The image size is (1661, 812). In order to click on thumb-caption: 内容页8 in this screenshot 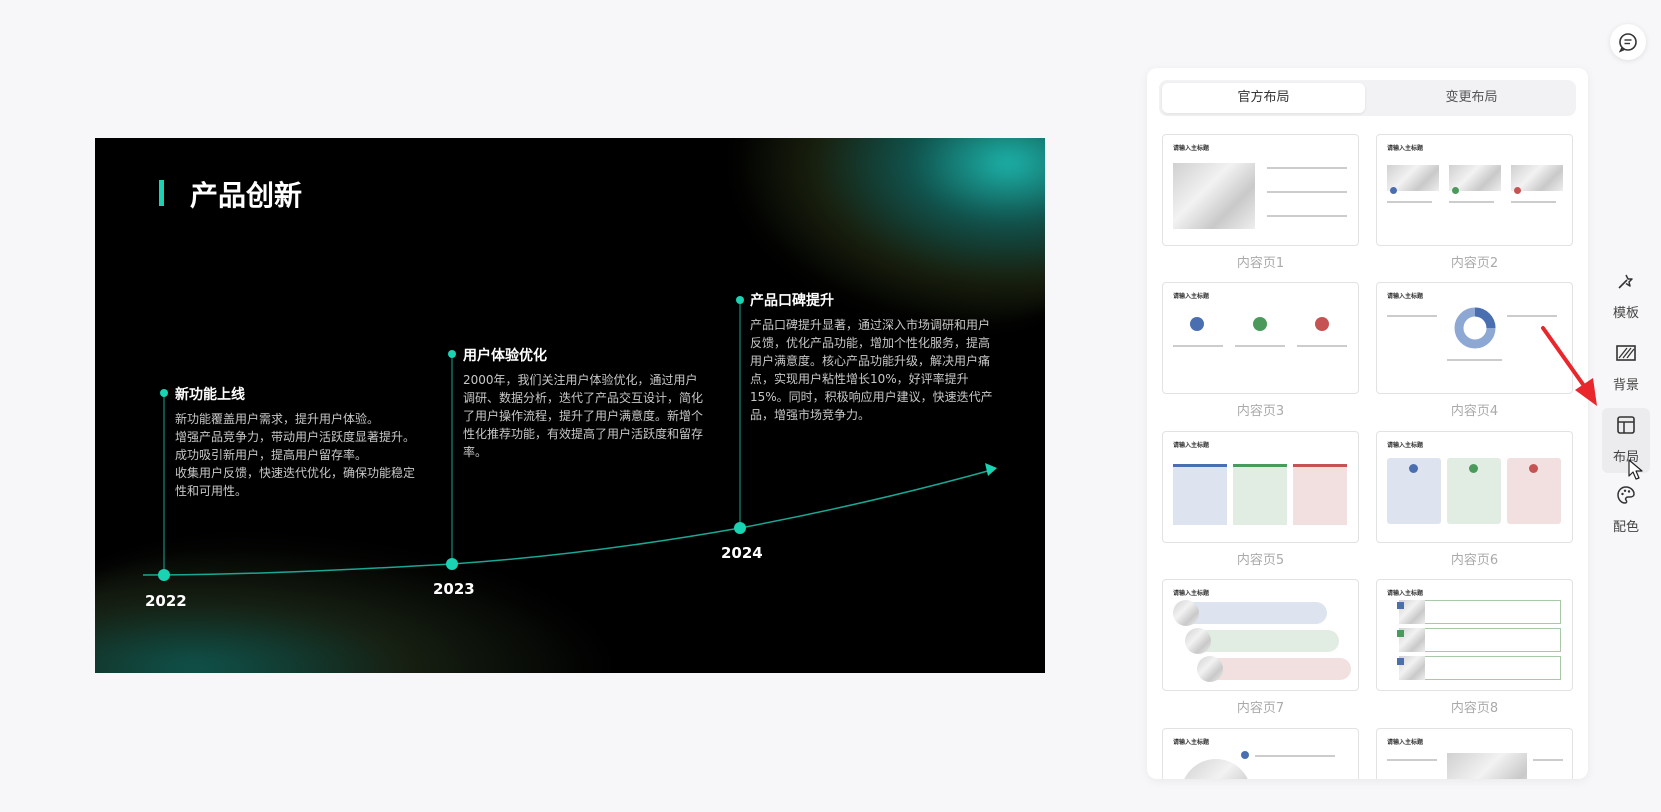, I will do `click(1474, 708)`.